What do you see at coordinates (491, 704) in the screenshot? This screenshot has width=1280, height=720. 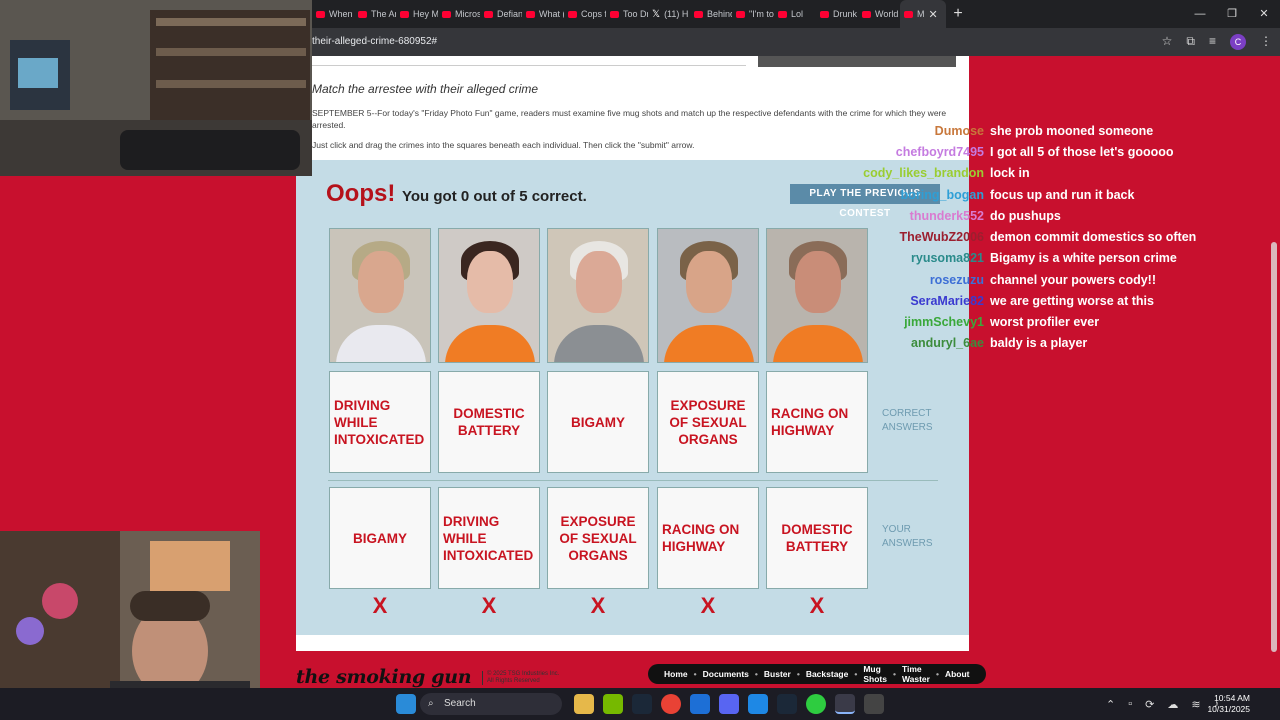 I see `taskbar-search: ⌕ Search` at bounding box center [491, 704].